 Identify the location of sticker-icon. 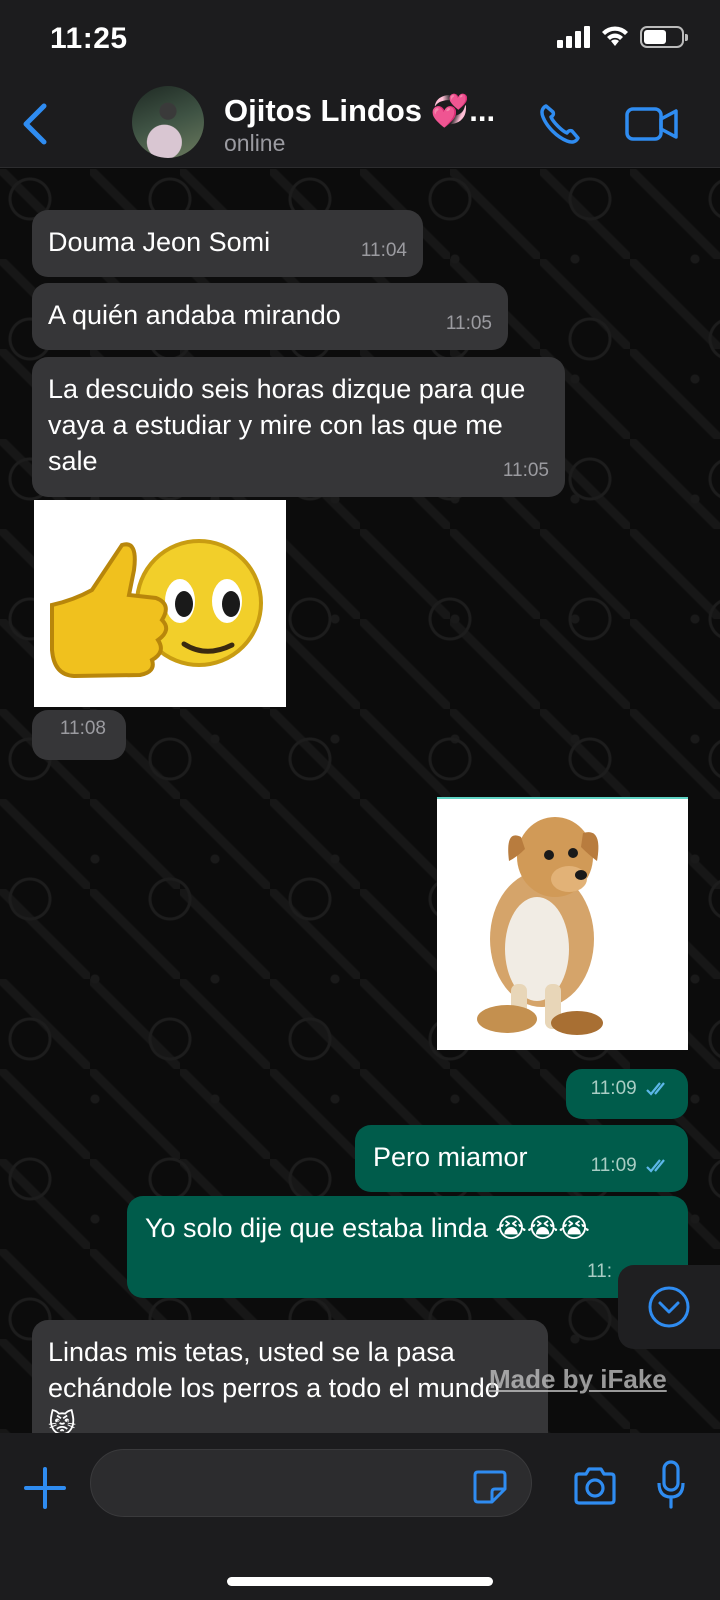
(490, 1487).